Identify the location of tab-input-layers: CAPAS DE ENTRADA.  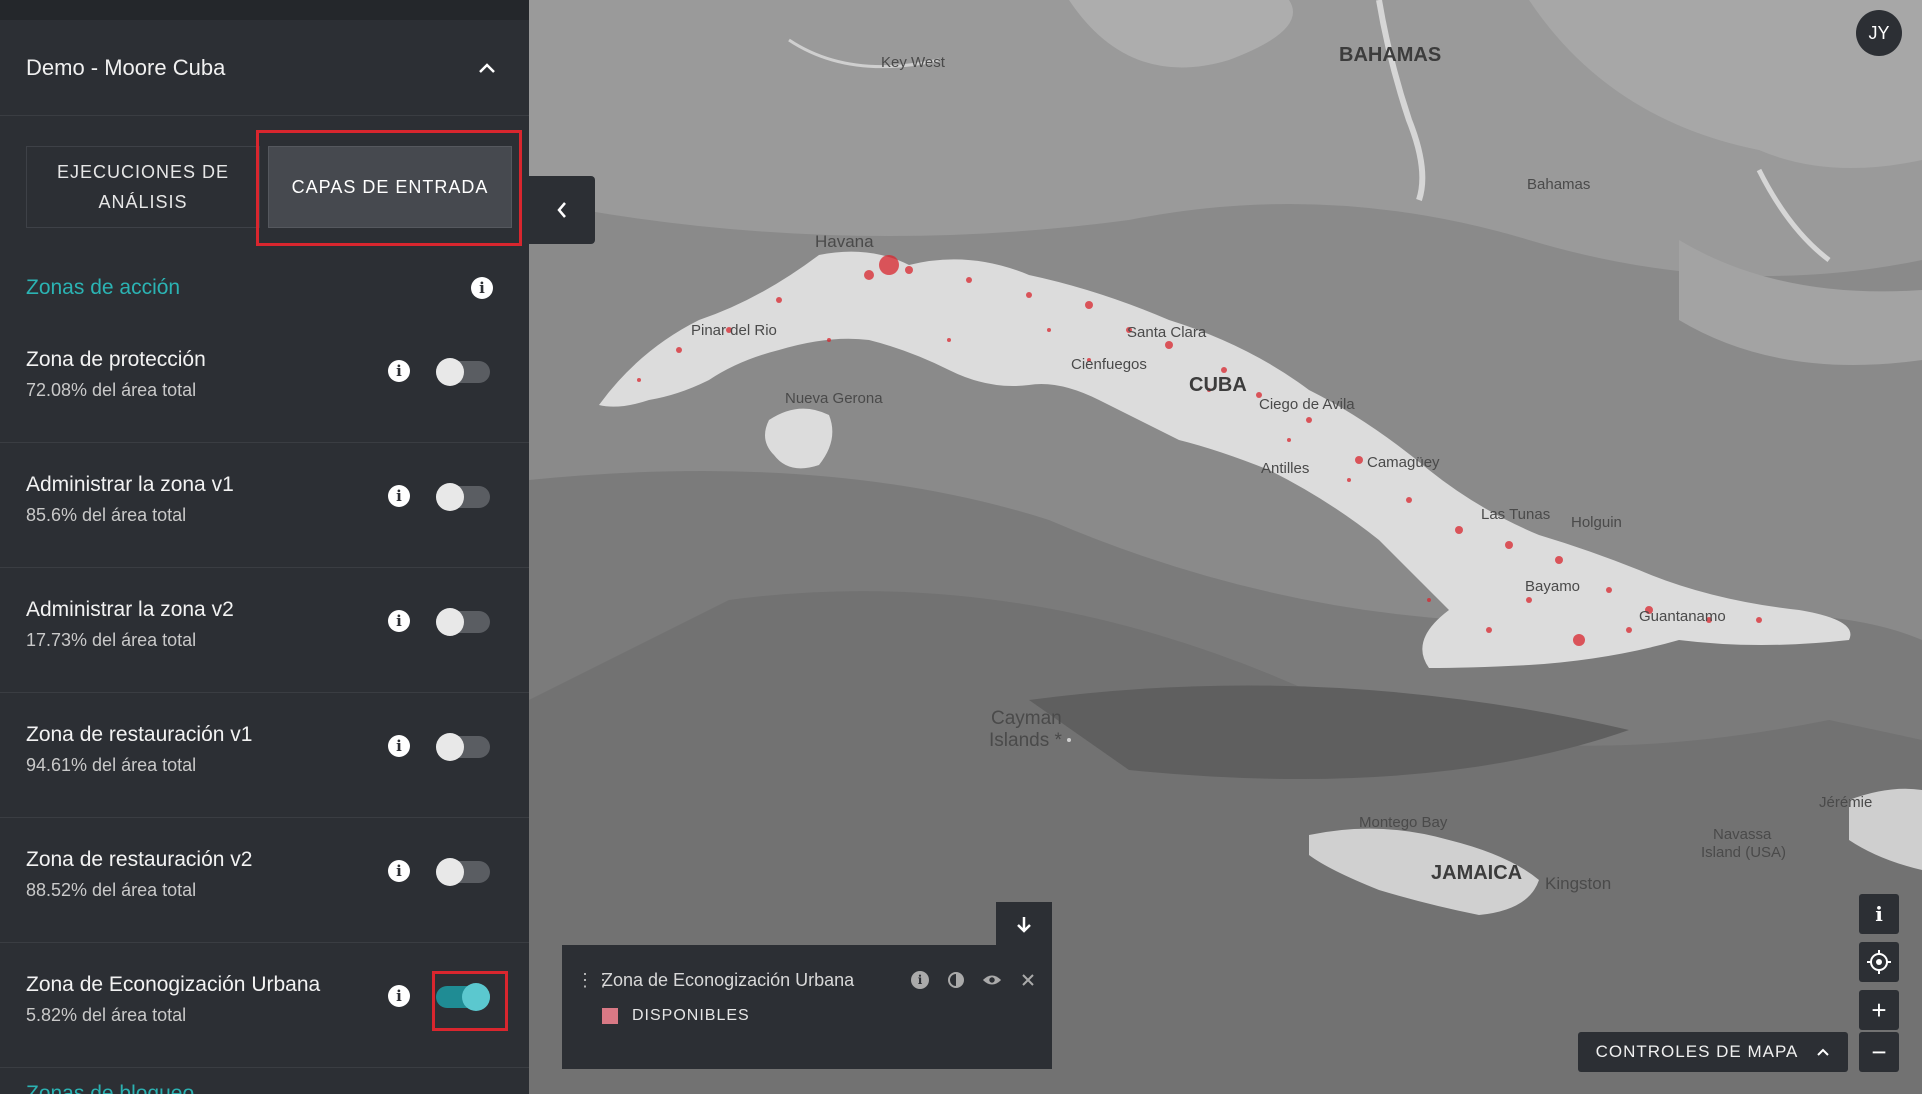
(390, 187).